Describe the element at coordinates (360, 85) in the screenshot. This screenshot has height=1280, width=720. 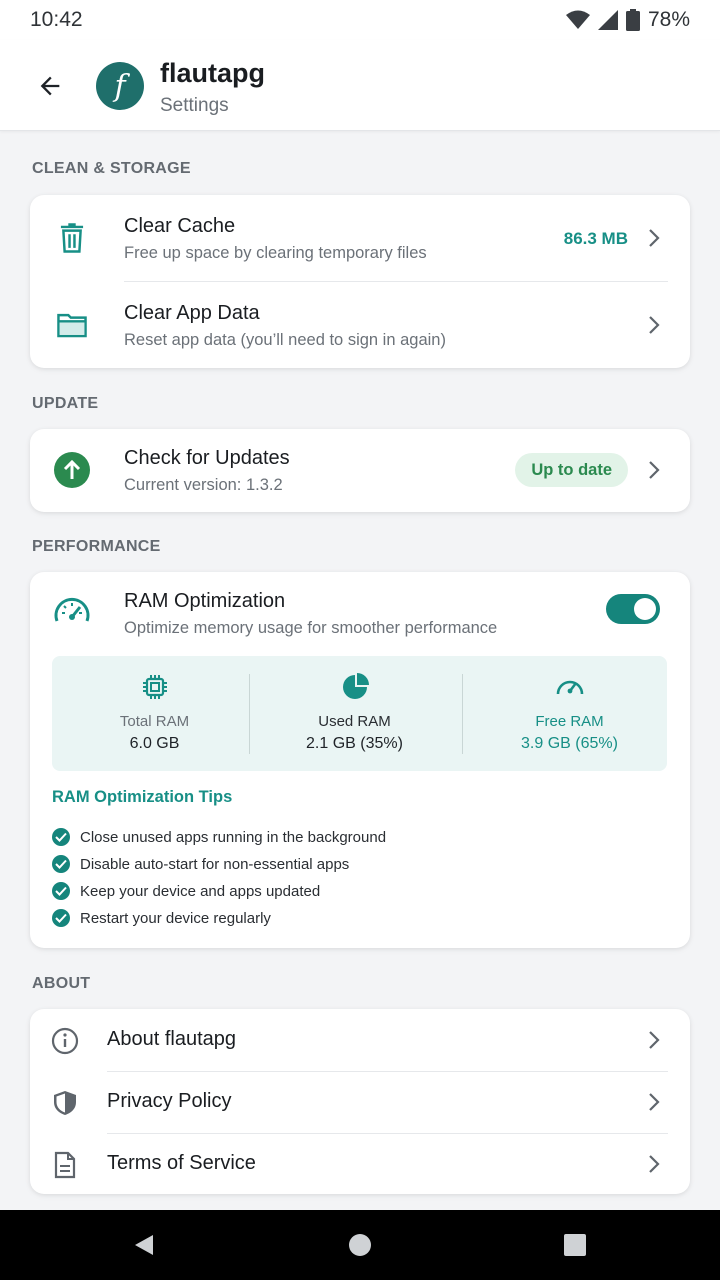
I see `app-bar: f flautapg Settings` at that location.